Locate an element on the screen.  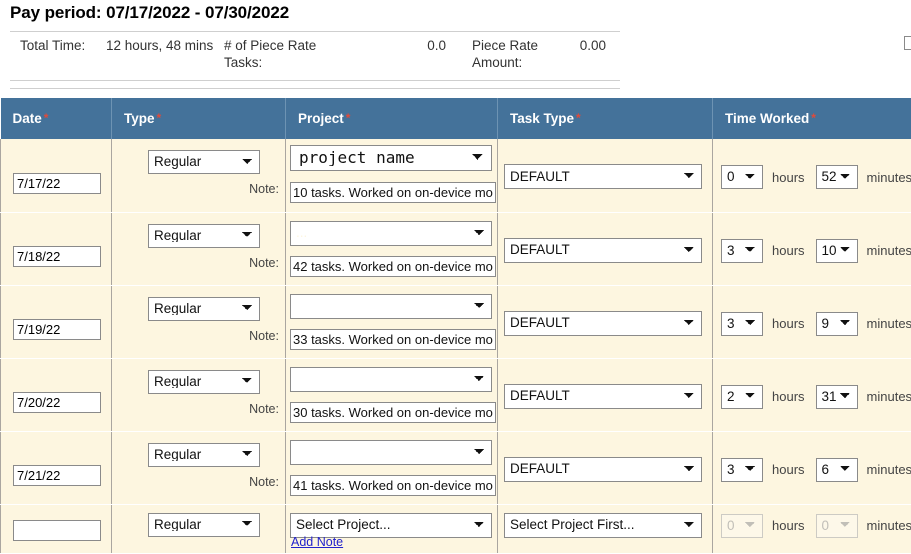
column-header-type: Type * is located at coordinates (198, 118).